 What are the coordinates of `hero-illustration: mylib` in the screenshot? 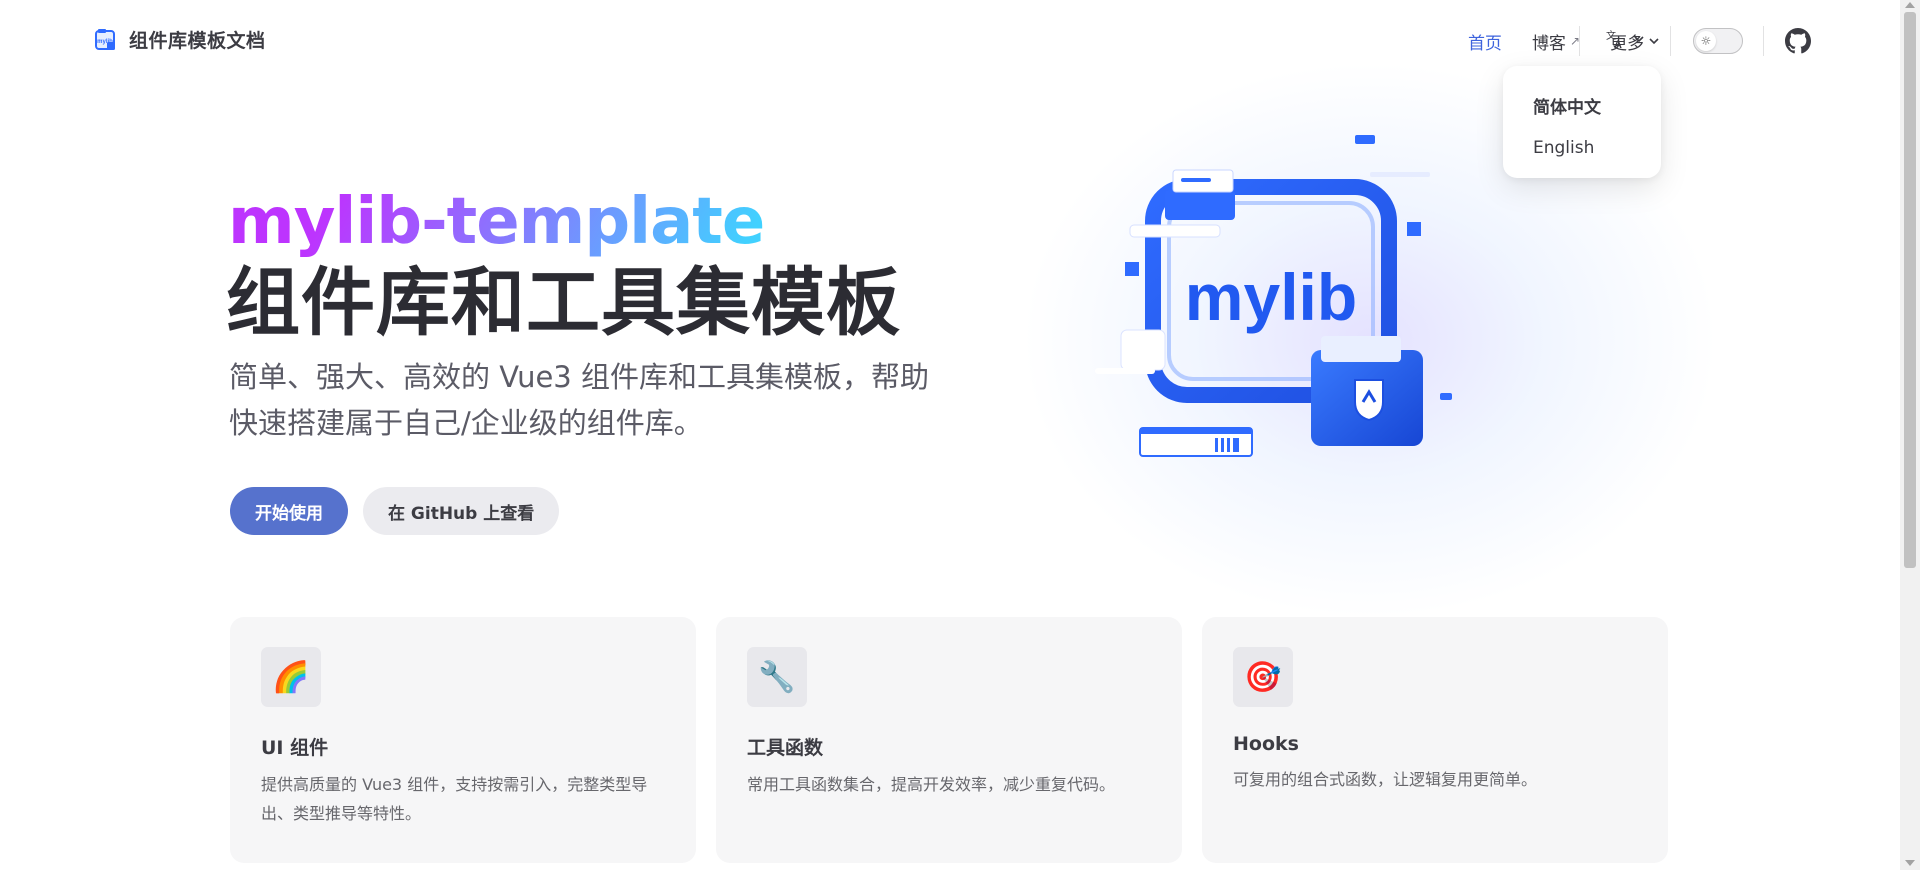 It's located at (1273, 296).